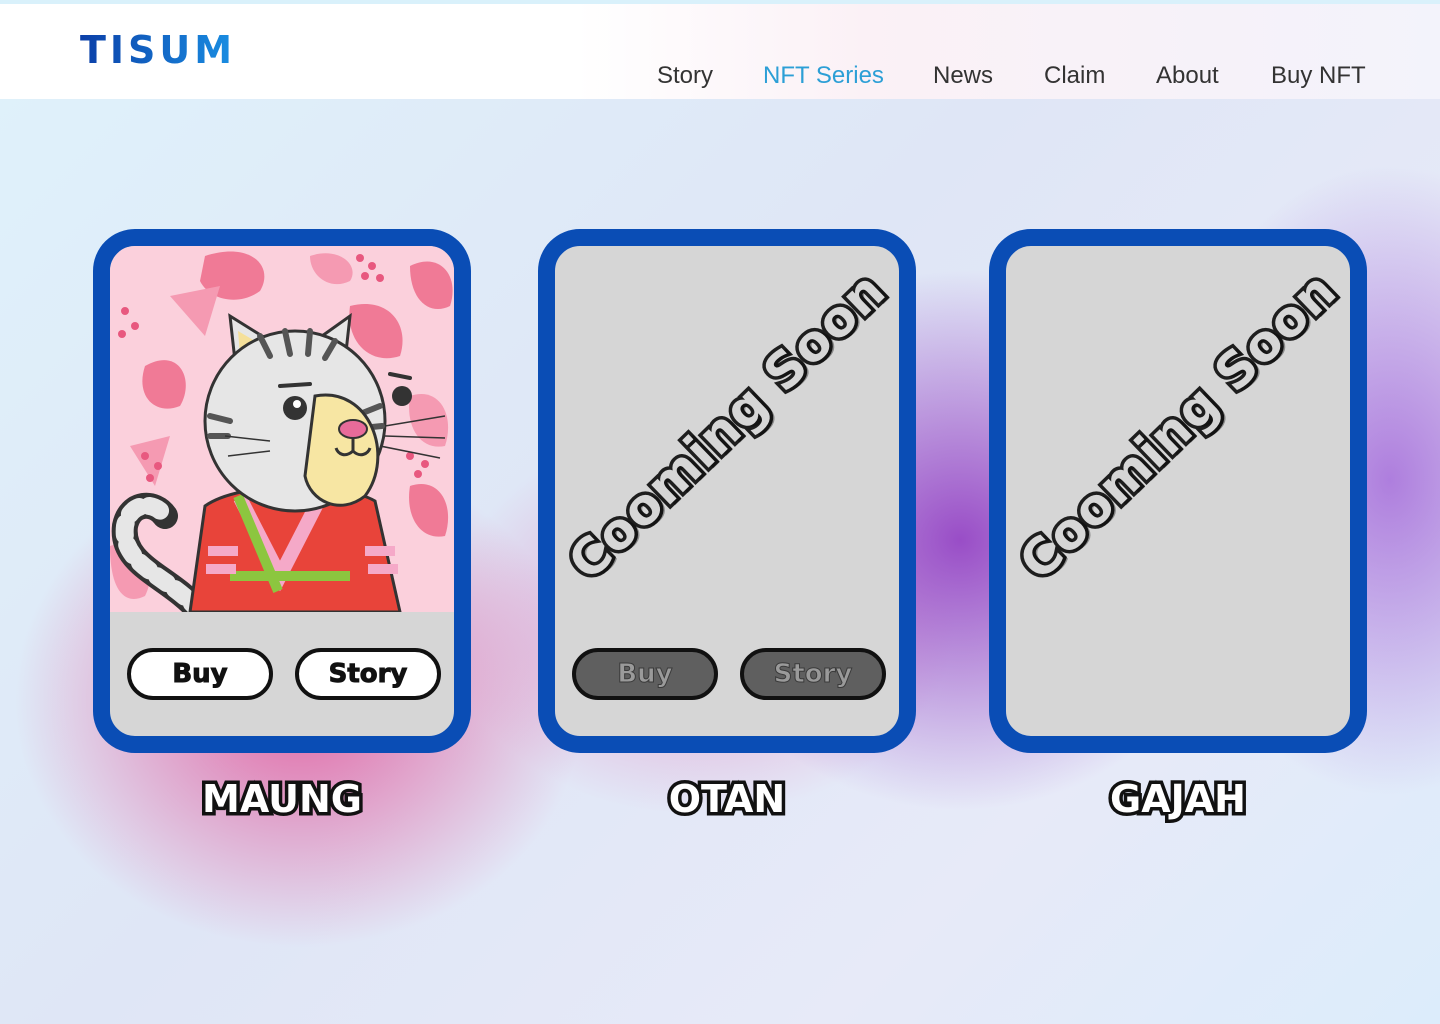 Image resolution: width=1440 pixels, height=1024 pixels. I want to click on nav-claim: Claim, so click(1074, 76).